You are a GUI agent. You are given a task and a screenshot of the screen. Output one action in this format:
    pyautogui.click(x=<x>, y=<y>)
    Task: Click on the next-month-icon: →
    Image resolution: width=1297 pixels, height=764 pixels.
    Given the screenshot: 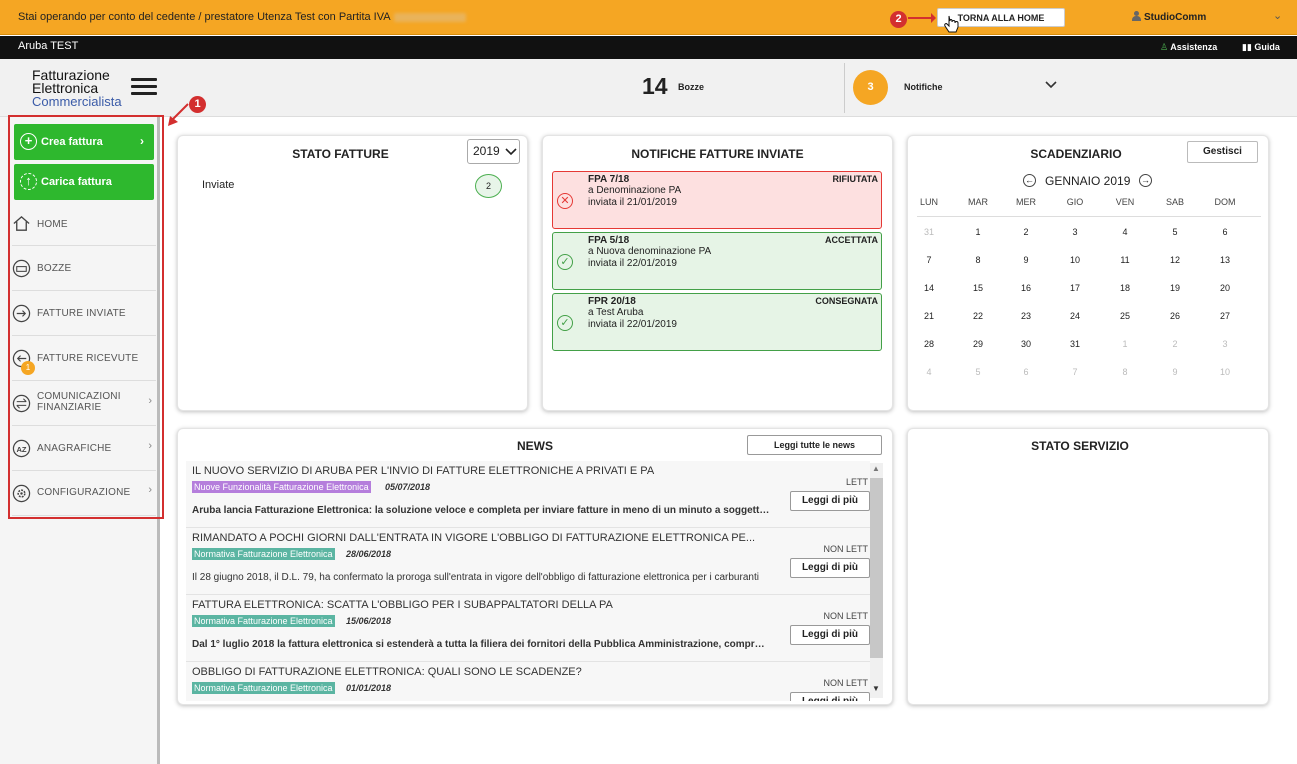 What is the action you would take?
    pyautogui.click(x=1145, y=180)
    